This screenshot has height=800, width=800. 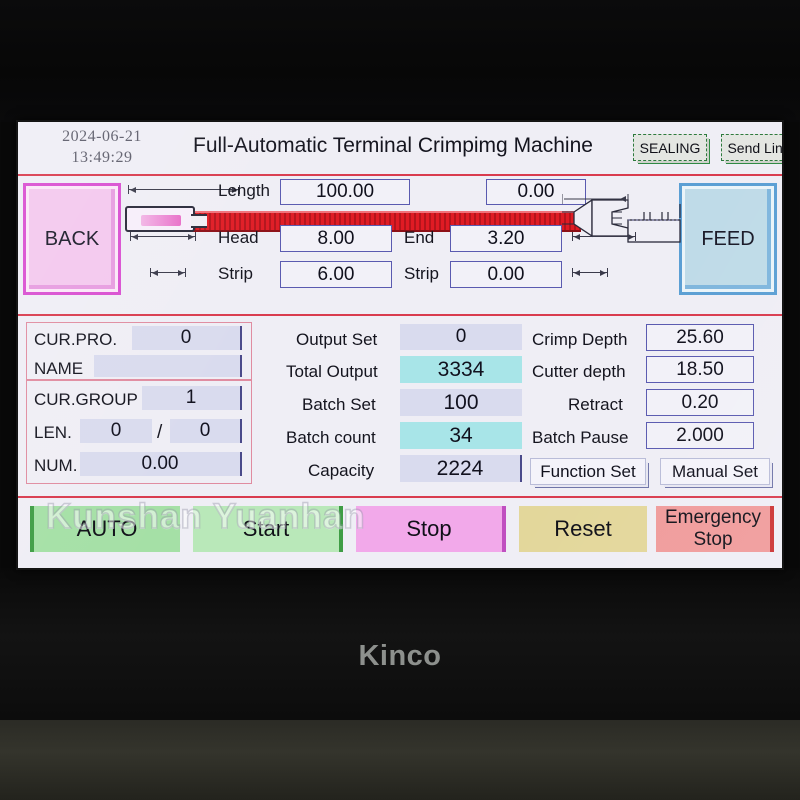 I want to click on reset-button: Reset, so click(x=583, y=529).